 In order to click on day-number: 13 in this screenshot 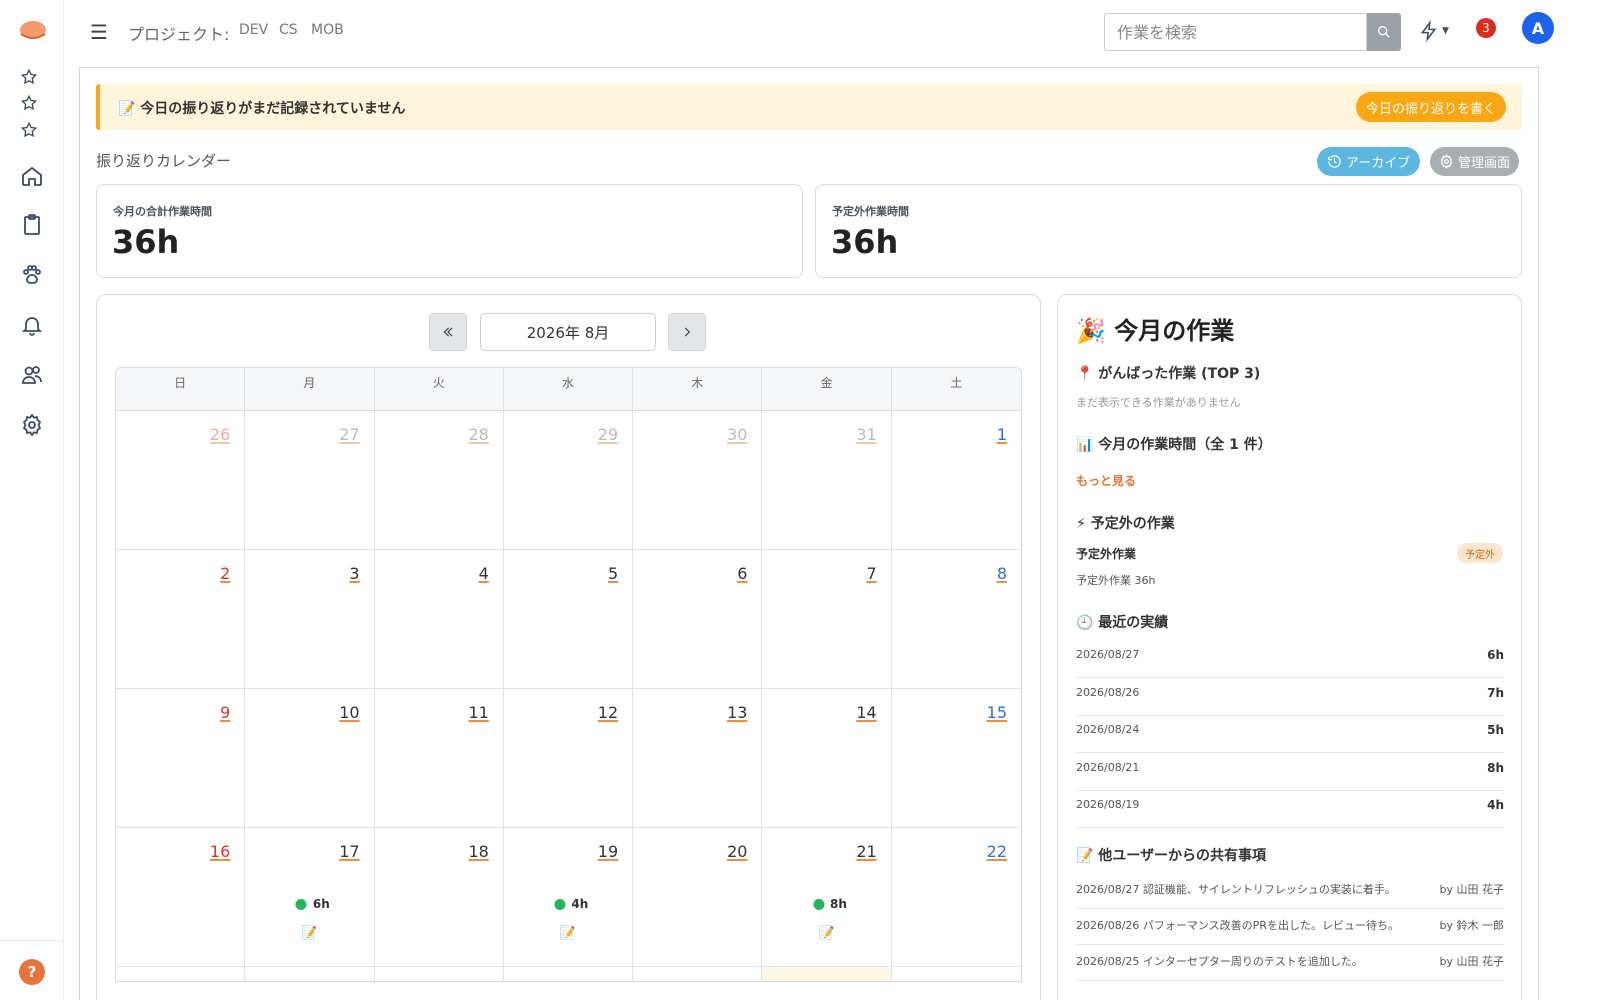, I will do `click(737, 712)`.